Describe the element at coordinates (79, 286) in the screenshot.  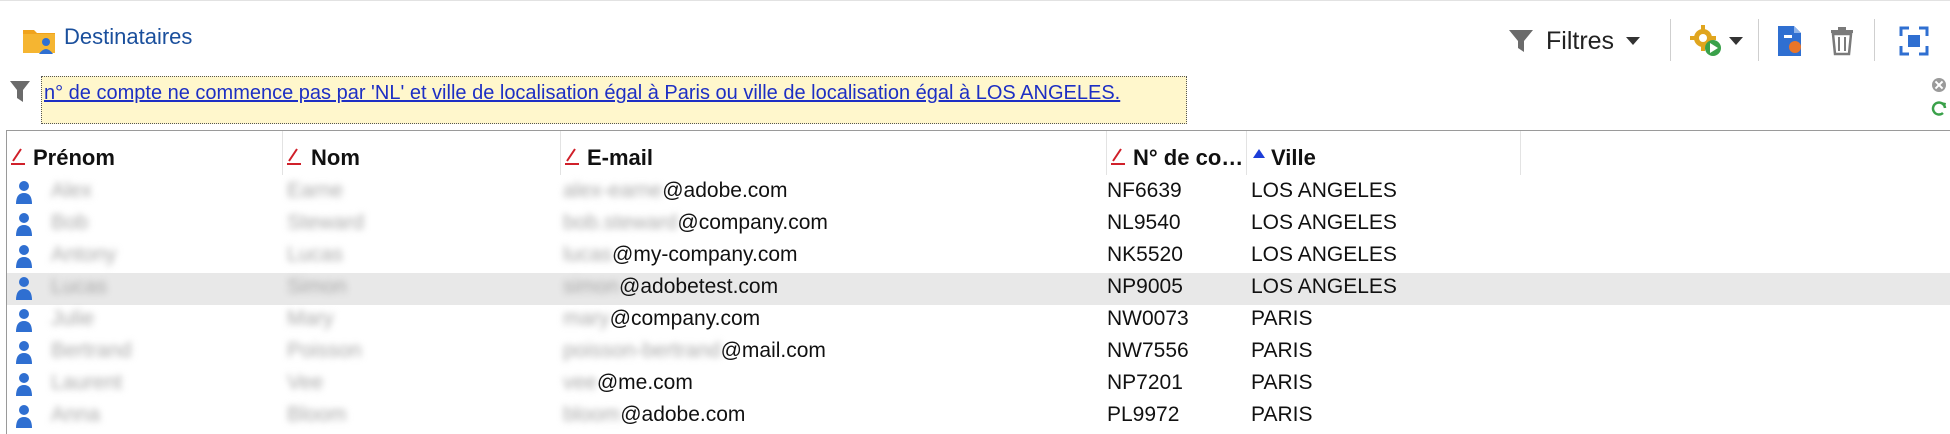
I see `first-name-cell: Lucas` at that location.